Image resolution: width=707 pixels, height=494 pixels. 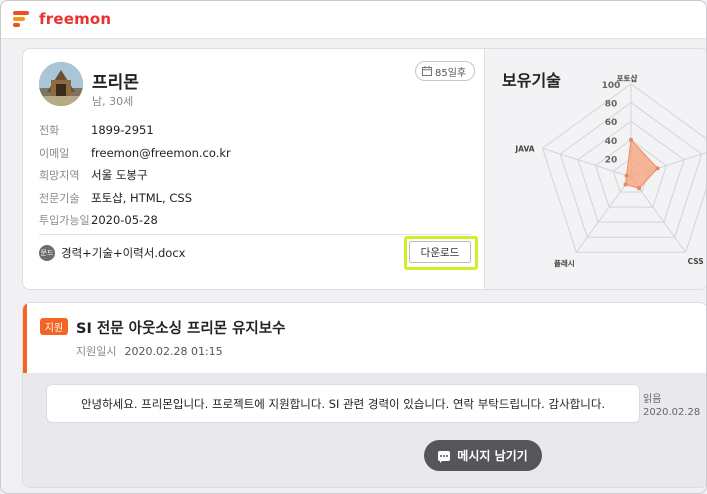 I want to click on project-title: SI 전문 아웃소싱 프리몬 유지보수, so click(x=180, y=327).